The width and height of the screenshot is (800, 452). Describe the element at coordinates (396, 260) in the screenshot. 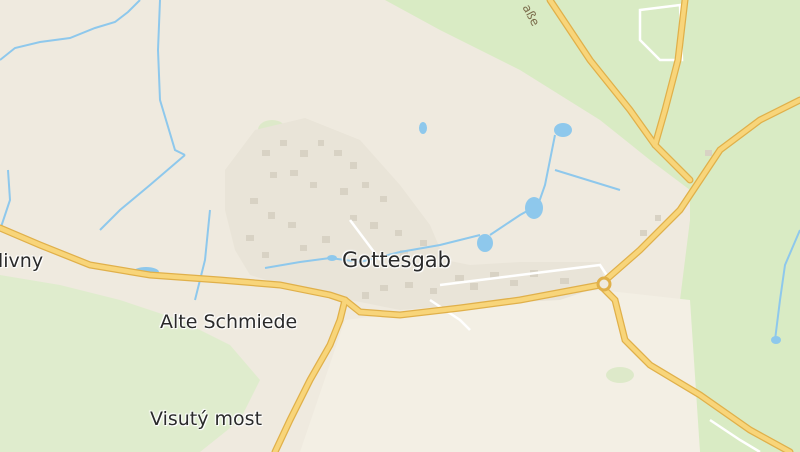

I see `town-label: Gottesgab` at that location.